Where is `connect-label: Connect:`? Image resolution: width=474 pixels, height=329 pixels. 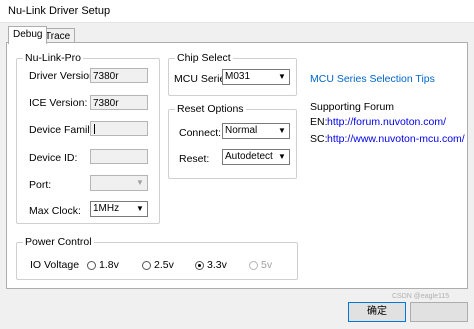
connect-label: Connect: is located at coordinates (200, 133).